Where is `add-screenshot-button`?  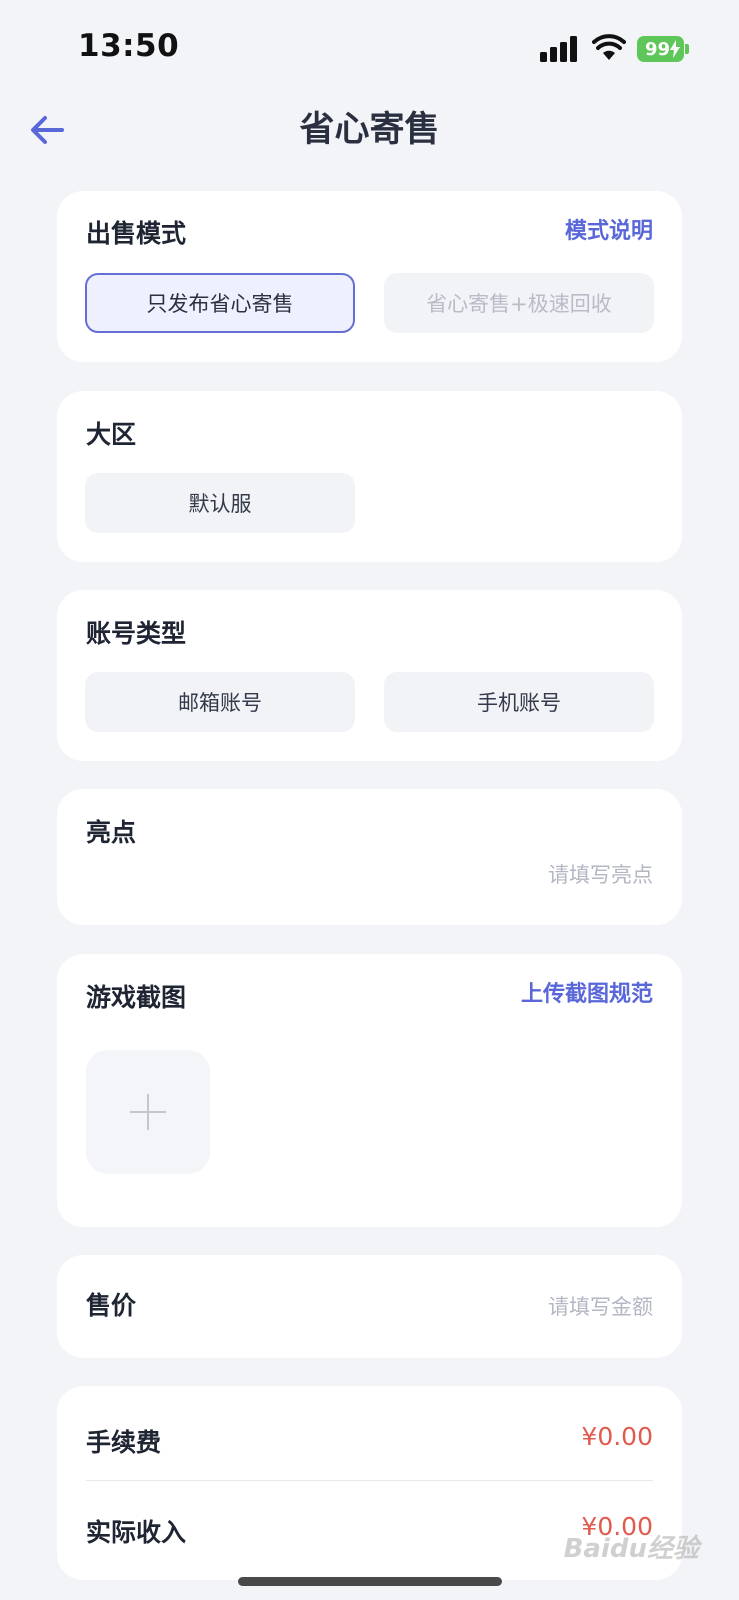
add-screenshot-button is located at coordinates (148, 1112).